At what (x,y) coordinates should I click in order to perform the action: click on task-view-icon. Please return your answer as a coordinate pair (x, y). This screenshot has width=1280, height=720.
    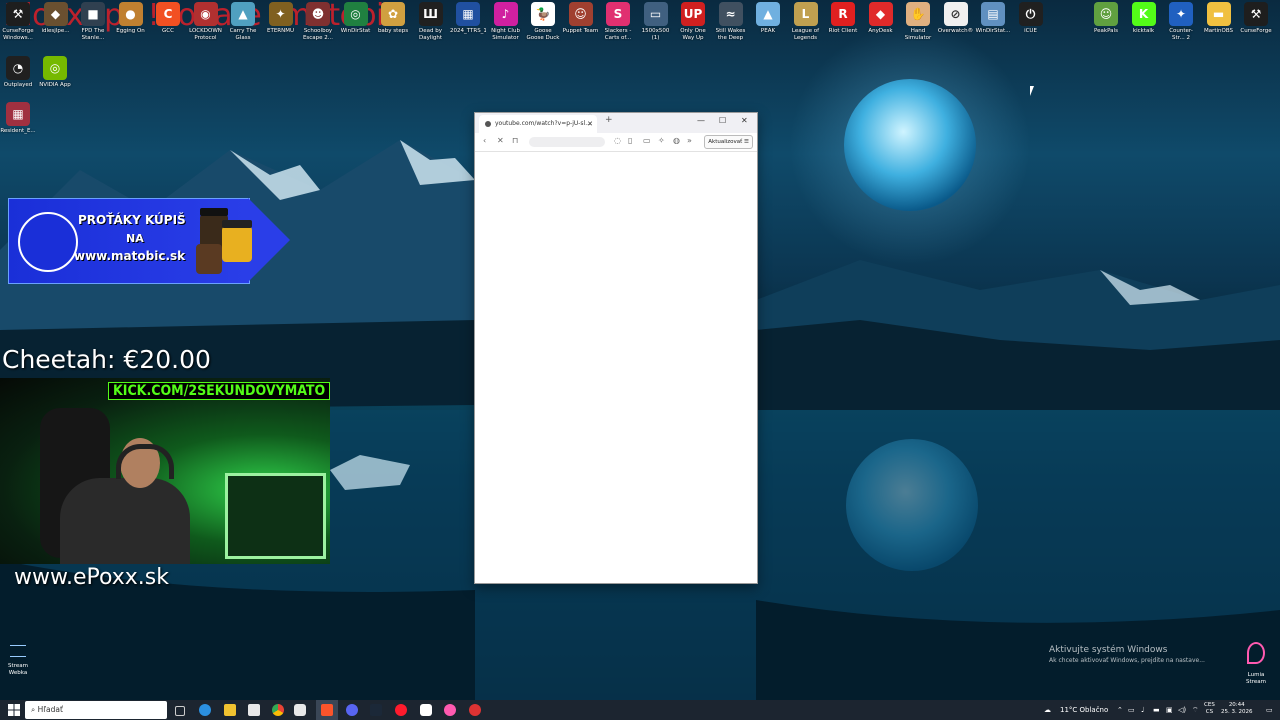
    Looking at the image, I should click on (180, 711).